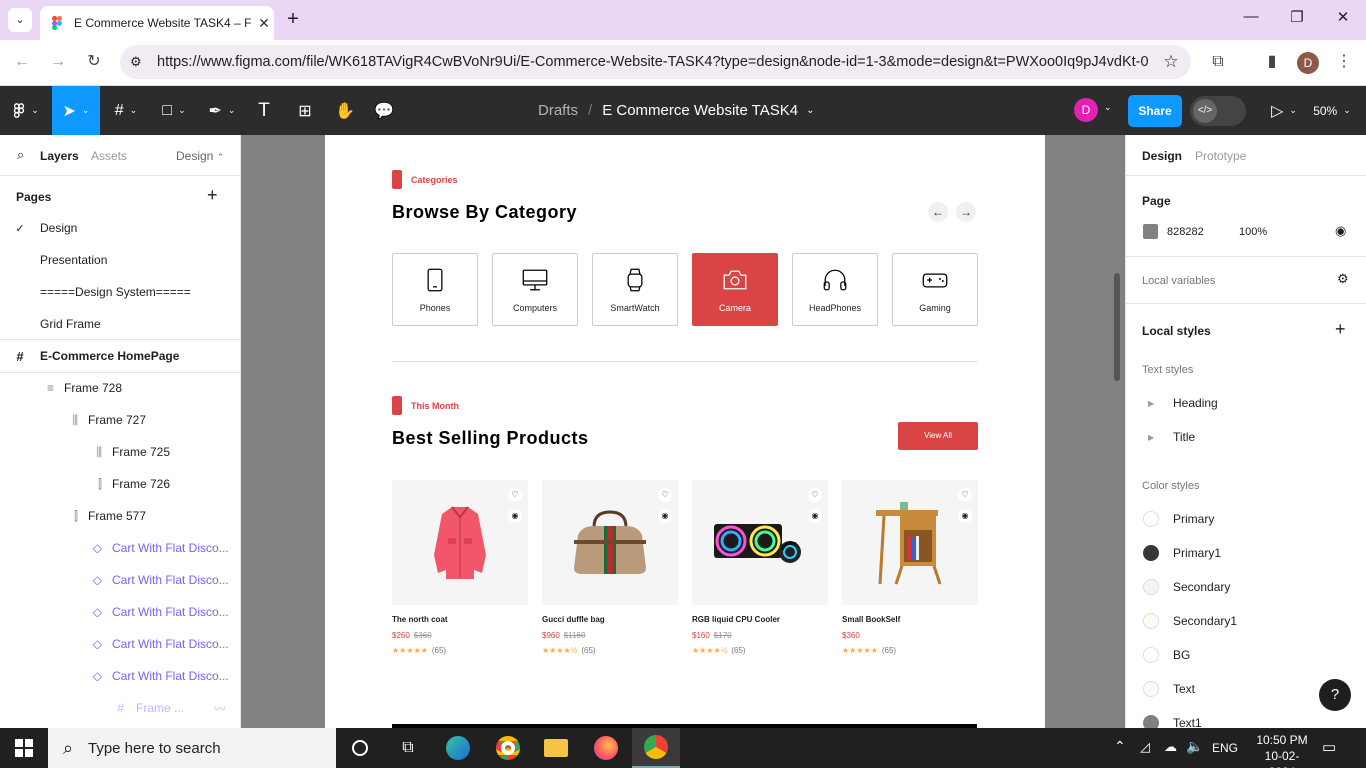 This screenshot has width=1366, height=780. Describe the element at coordinates (1120, 746) in the screenshot. I see `show-hidden-icons-chevron-icon: ⌃` at that location.